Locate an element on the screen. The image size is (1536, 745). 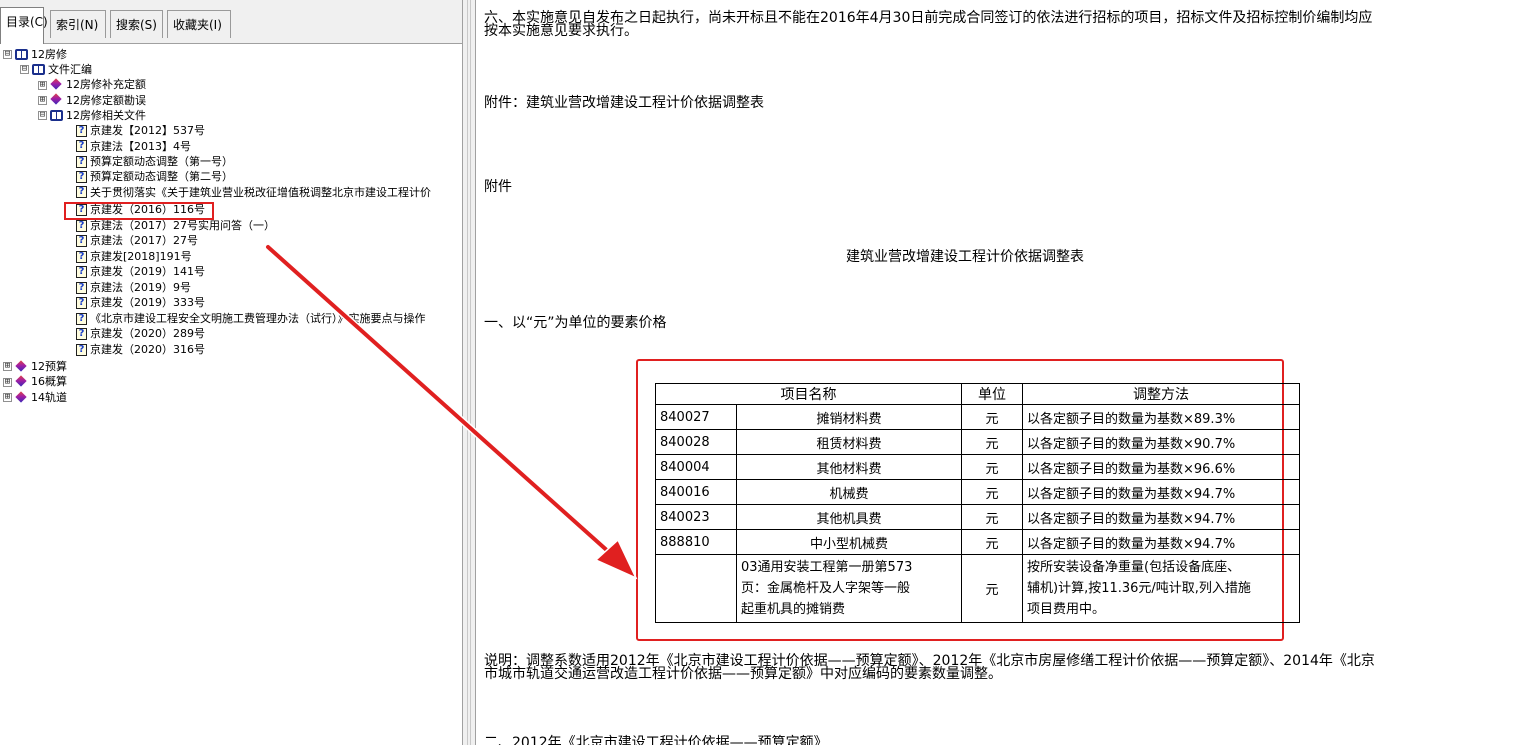
tree-node-label: 12预算 is located at coordinates (49, 366).